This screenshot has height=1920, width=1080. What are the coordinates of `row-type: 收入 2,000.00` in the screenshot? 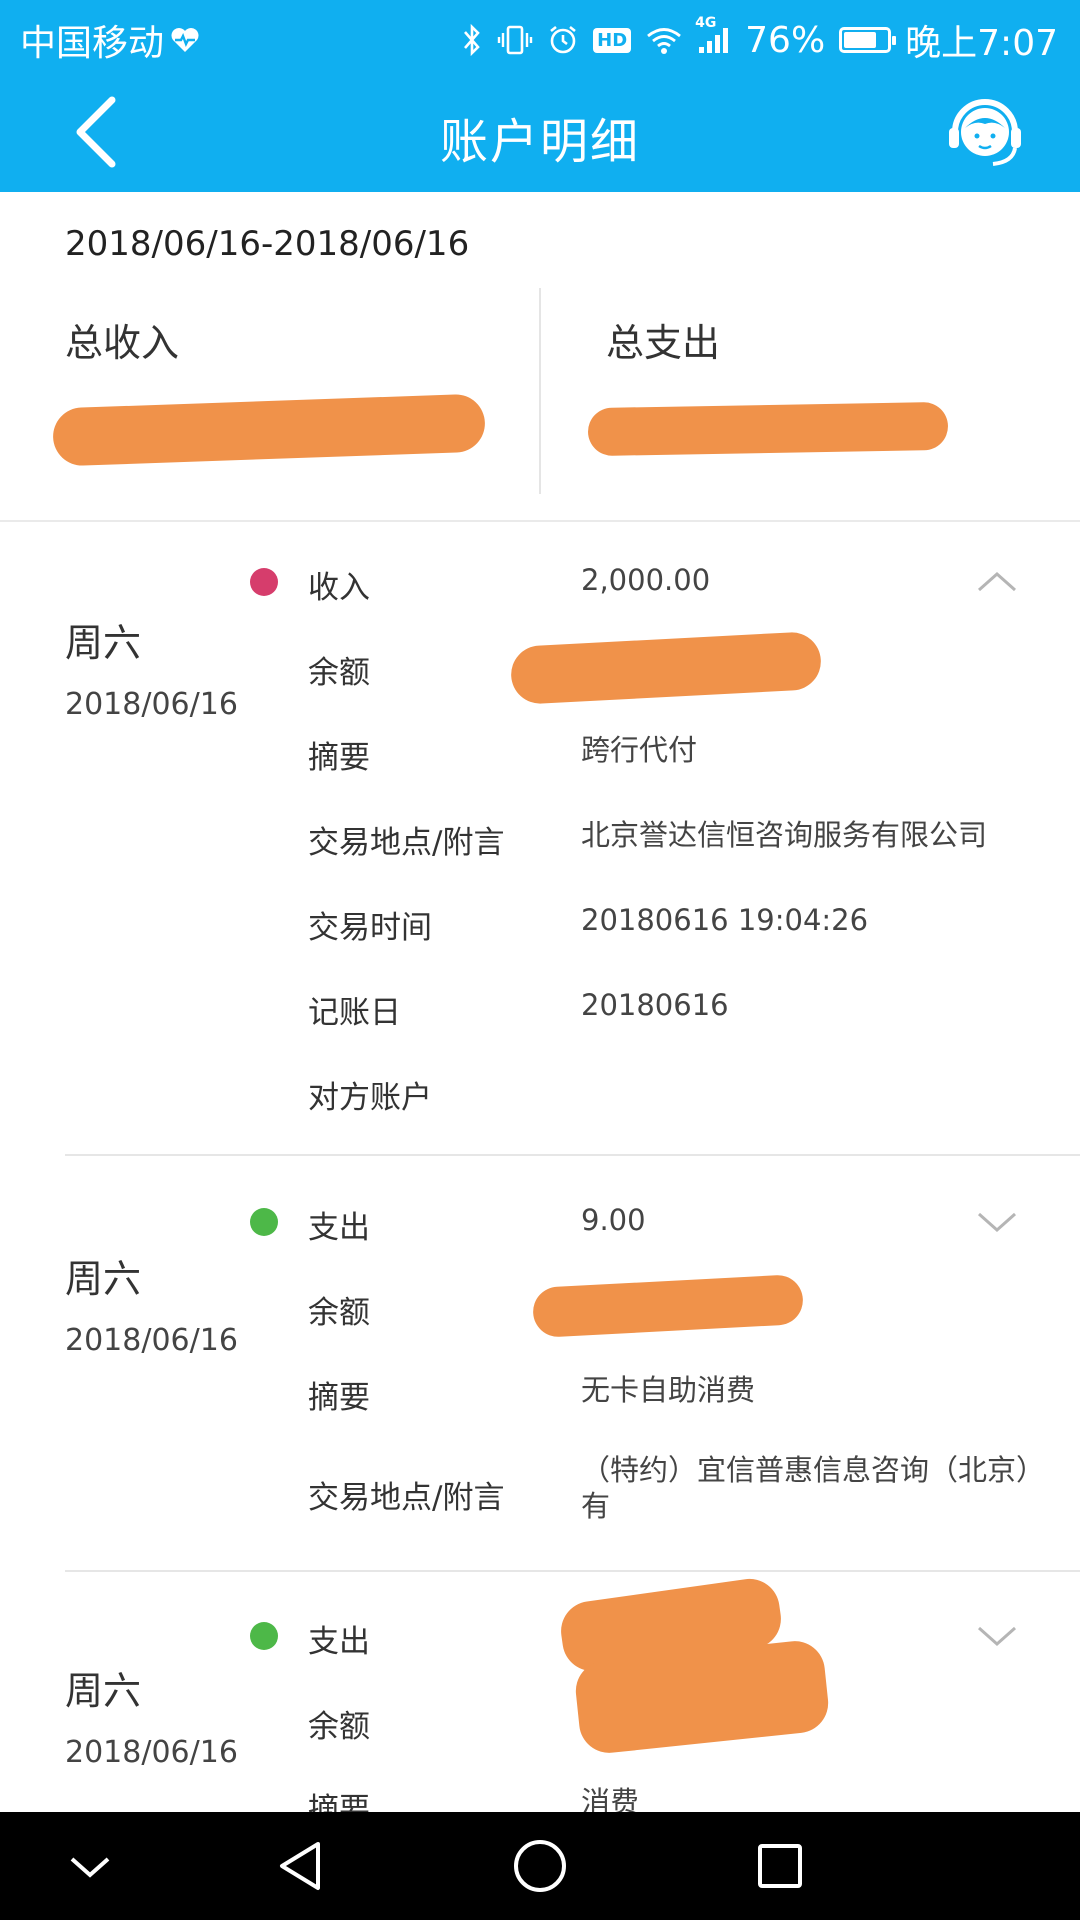 It's located at (678, 592).